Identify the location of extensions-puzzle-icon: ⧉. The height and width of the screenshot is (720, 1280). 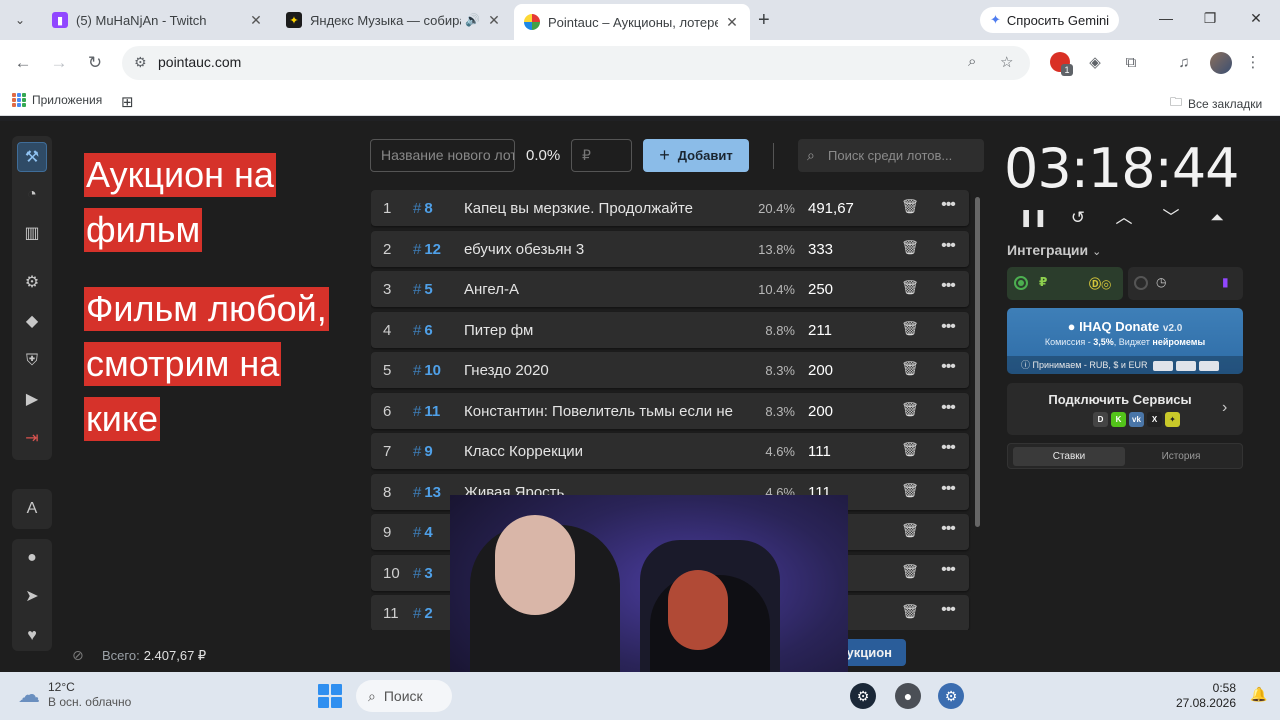
(1131, 63).